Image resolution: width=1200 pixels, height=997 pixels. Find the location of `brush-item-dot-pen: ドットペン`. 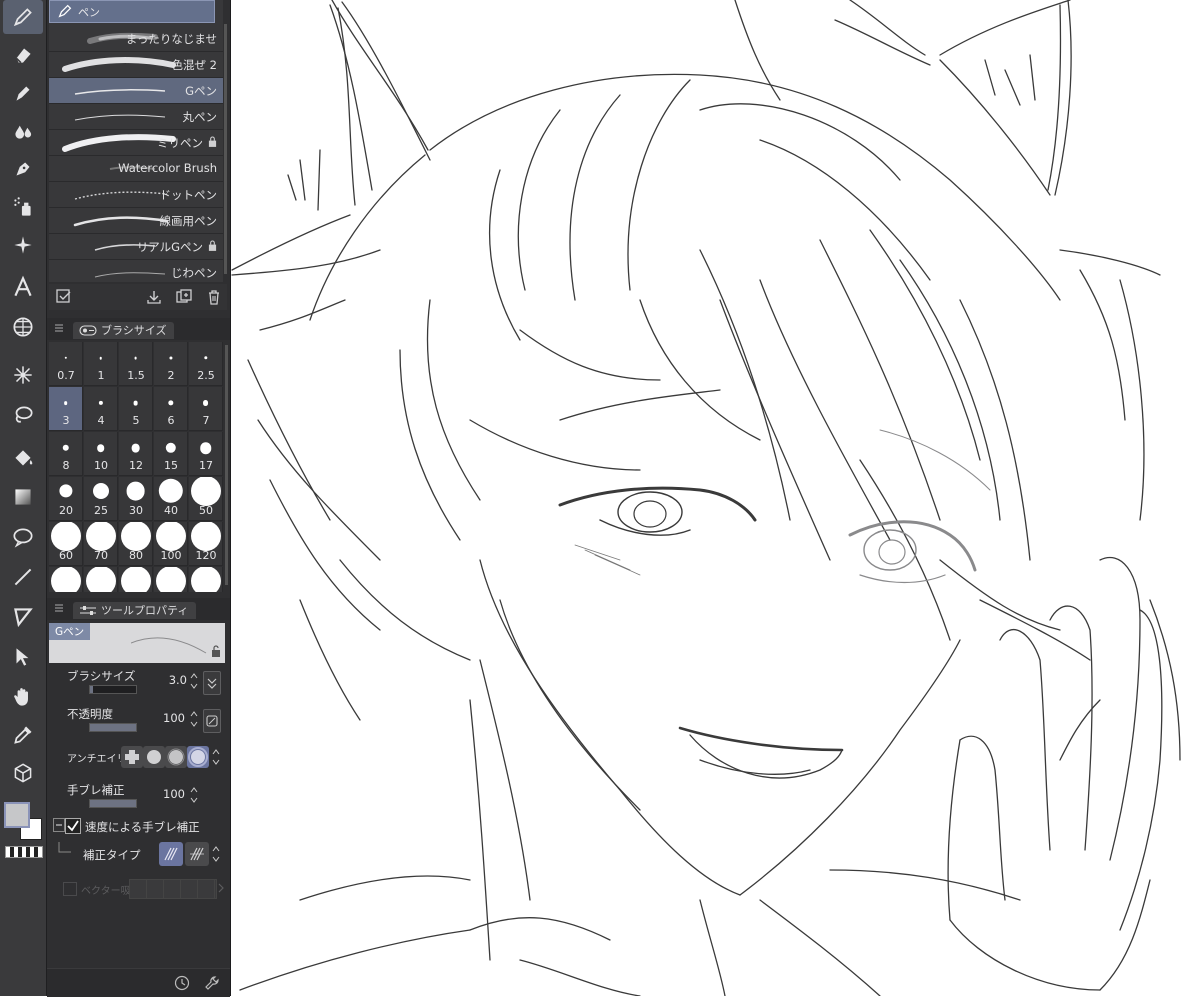

brush-item-dot-pen: ドットペン is located at coordinates (136, 195).